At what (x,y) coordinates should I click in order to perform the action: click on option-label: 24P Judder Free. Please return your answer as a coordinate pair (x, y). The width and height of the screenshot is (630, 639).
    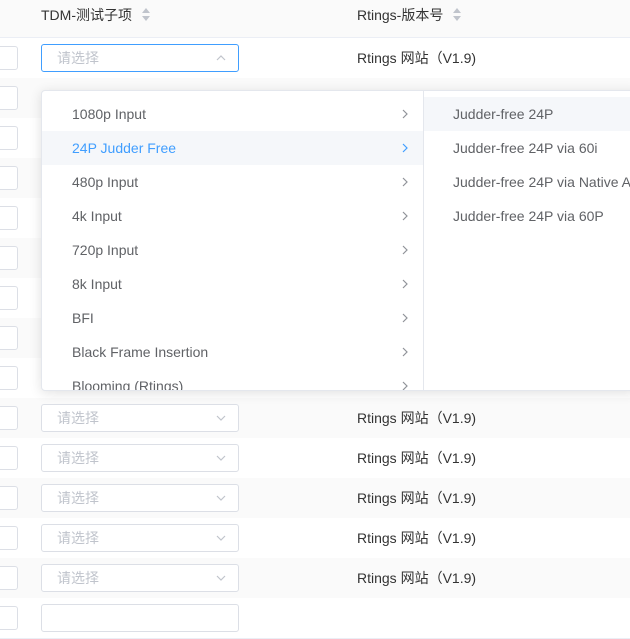
    Looking at the image, I should click on (124, 148).